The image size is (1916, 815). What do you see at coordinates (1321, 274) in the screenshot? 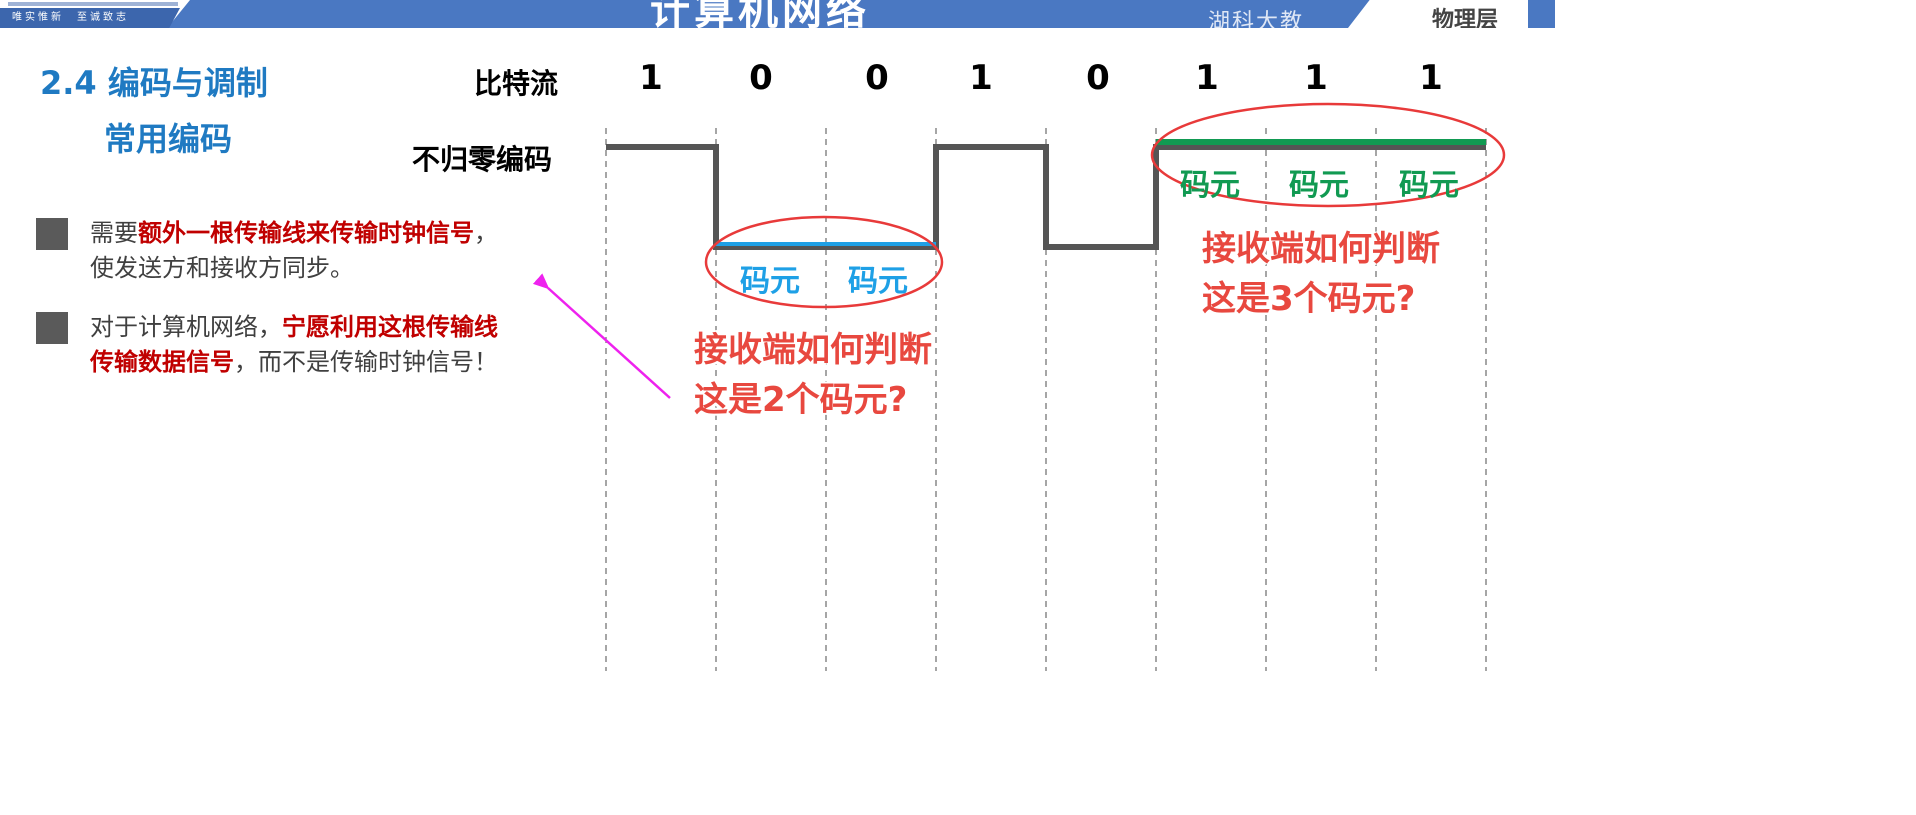
I see `note-three-code-elements: 接收端如何判断 这是3个码元?` at bounding box center [1321, 274].